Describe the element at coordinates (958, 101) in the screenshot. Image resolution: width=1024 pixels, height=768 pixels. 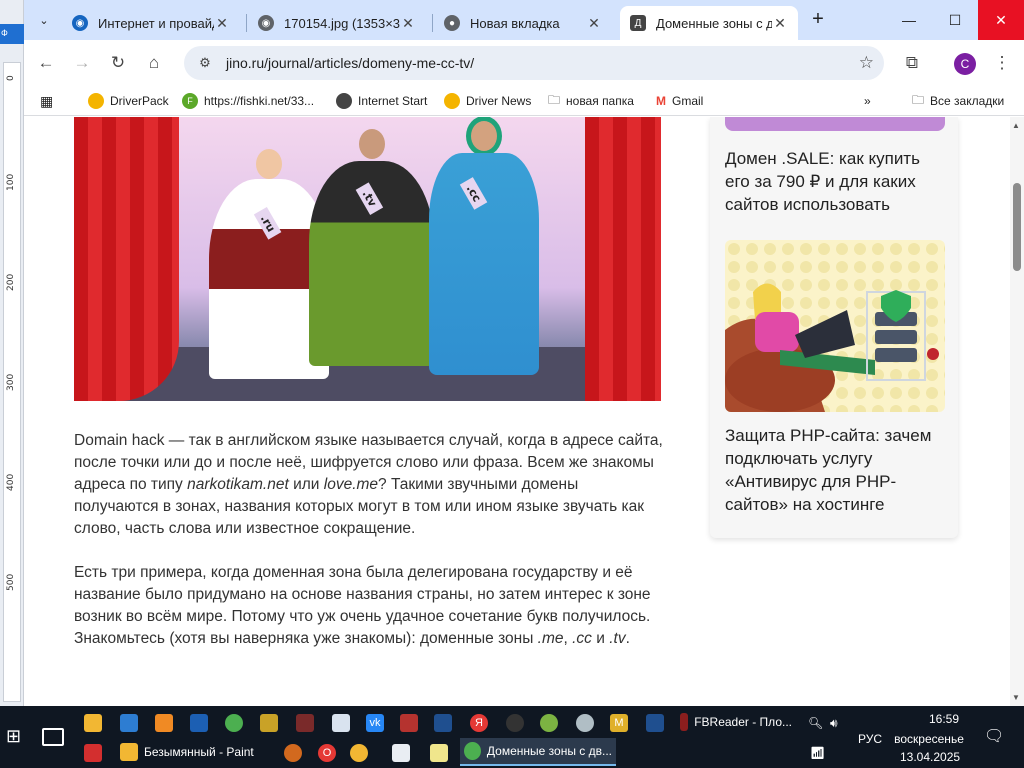
I see `all-bookmarks-folder: 🗀 Все закладки` at that location.